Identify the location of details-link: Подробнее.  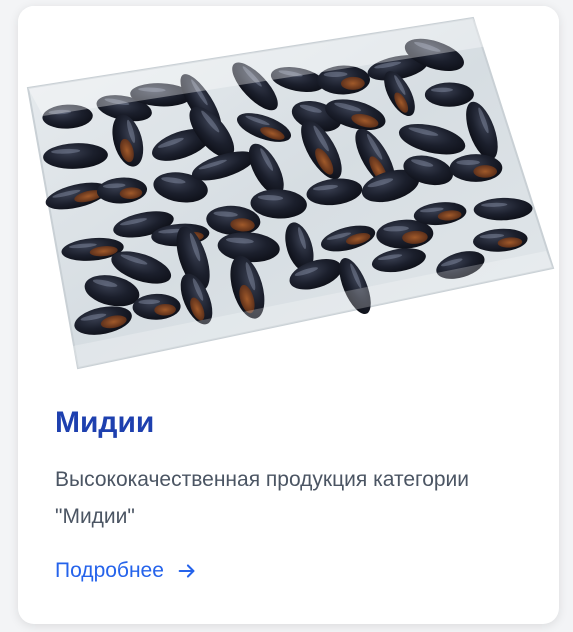
(126, 571).